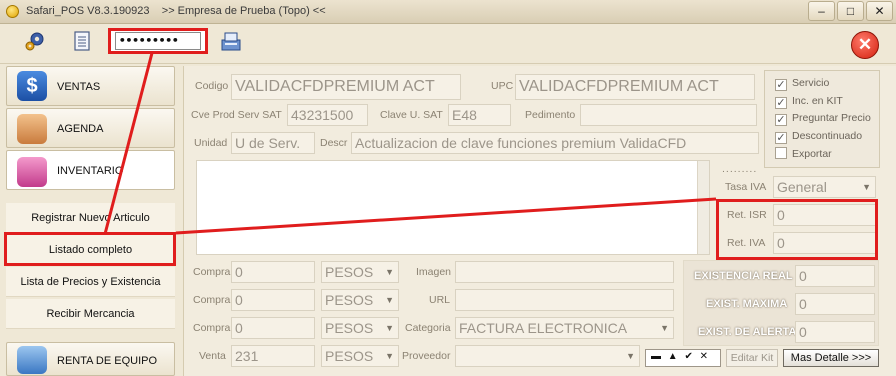  What do you see at coordinates (212, 86) in the screenshot?
I see `codigo-label: Codigo` at bounding box center [212, 86].